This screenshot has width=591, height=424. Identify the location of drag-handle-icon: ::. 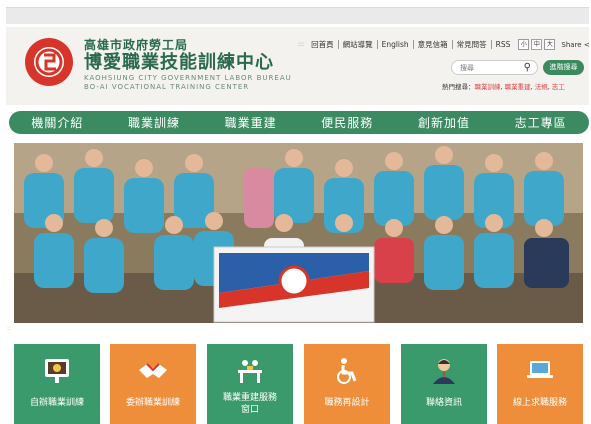
(9, 328).